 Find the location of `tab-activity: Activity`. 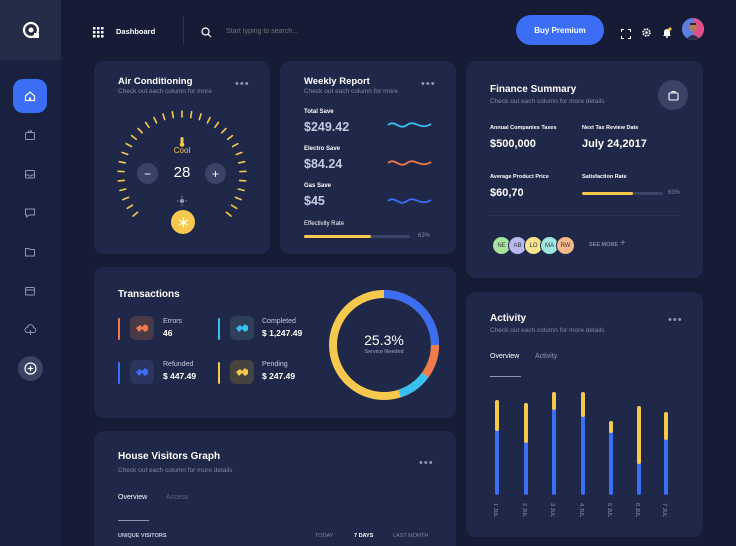

tab-activity: Activity is located at coordinates (546, 356).